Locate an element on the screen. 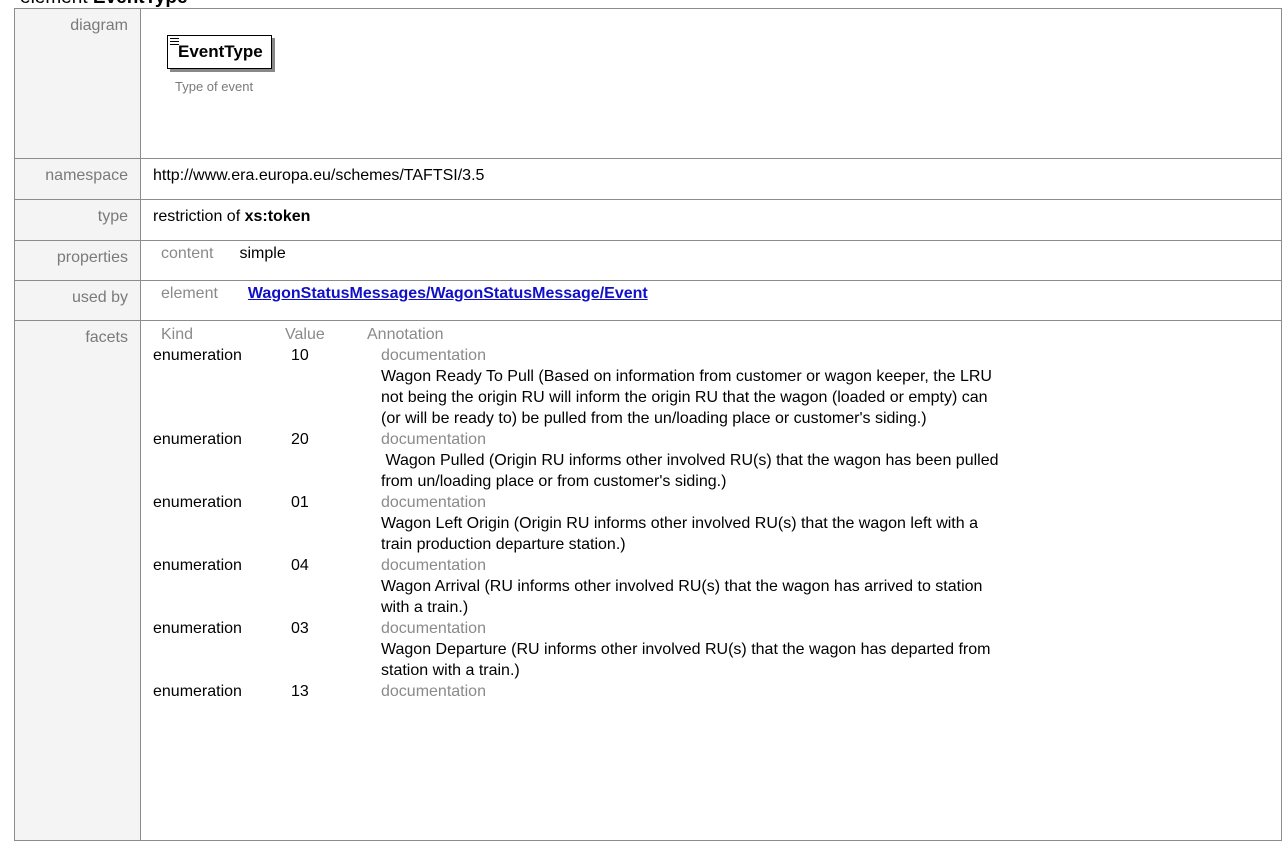 The height and width of the screenshot is (841, 1286). type-prefix: restriction of is located at coordinates (197, 216).